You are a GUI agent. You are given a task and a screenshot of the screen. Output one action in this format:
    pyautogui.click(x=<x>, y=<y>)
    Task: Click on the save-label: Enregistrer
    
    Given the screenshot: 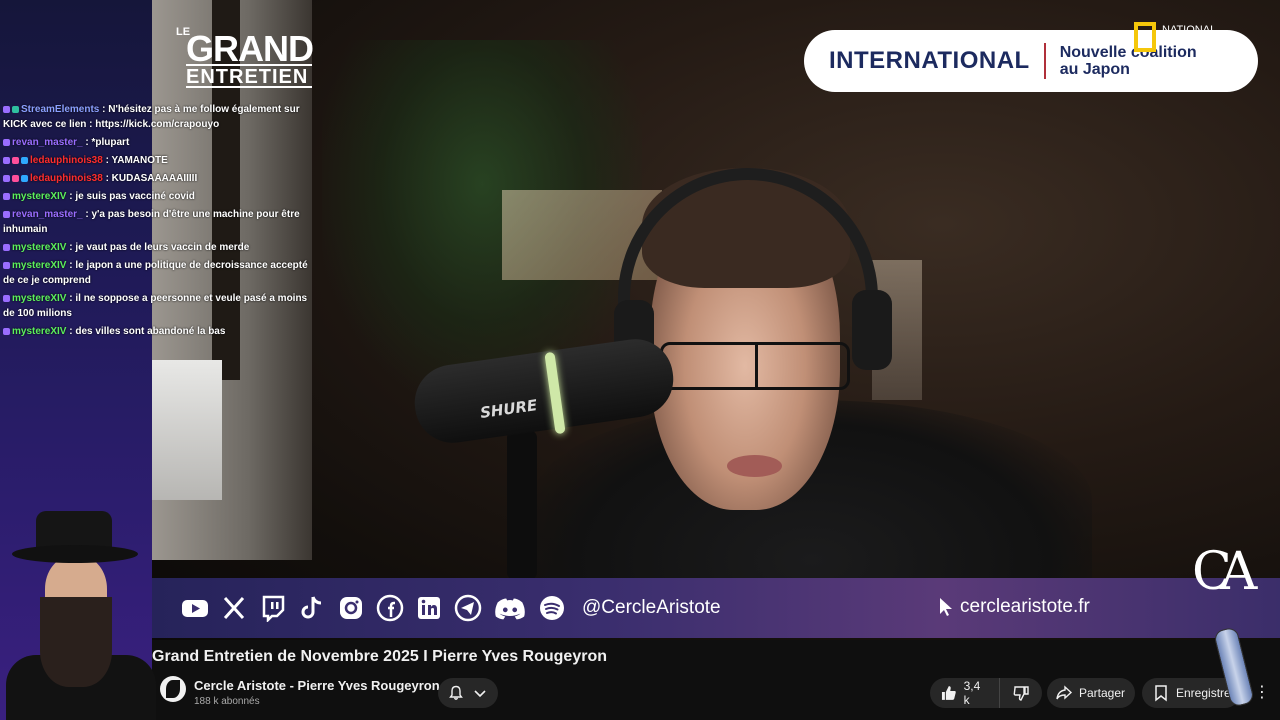 What is the action you would take?
    pyautogui.click(x=1205, y=693)
    